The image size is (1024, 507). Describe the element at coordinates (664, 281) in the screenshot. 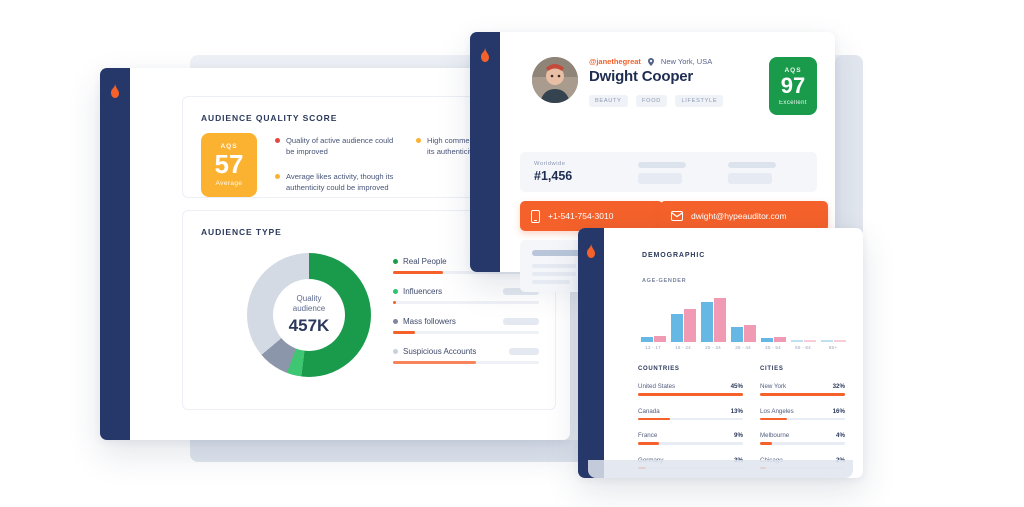

I see `section-title-age-gender: AGE-GENDER` at that location.